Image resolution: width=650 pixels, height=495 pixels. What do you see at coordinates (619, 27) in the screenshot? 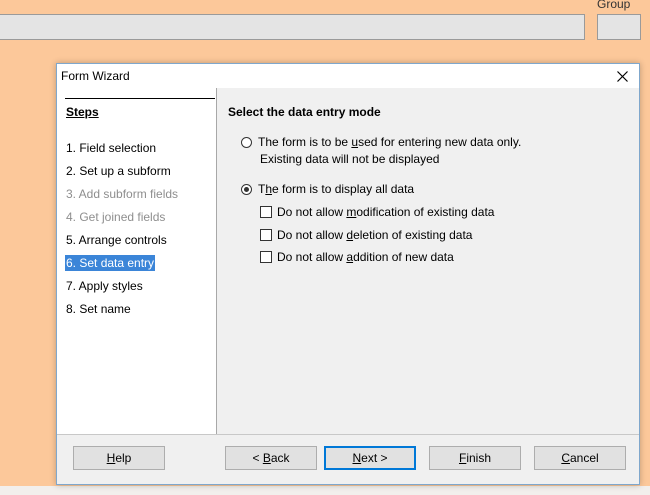
I see `background-group-field` at bounding box center [619, 27].